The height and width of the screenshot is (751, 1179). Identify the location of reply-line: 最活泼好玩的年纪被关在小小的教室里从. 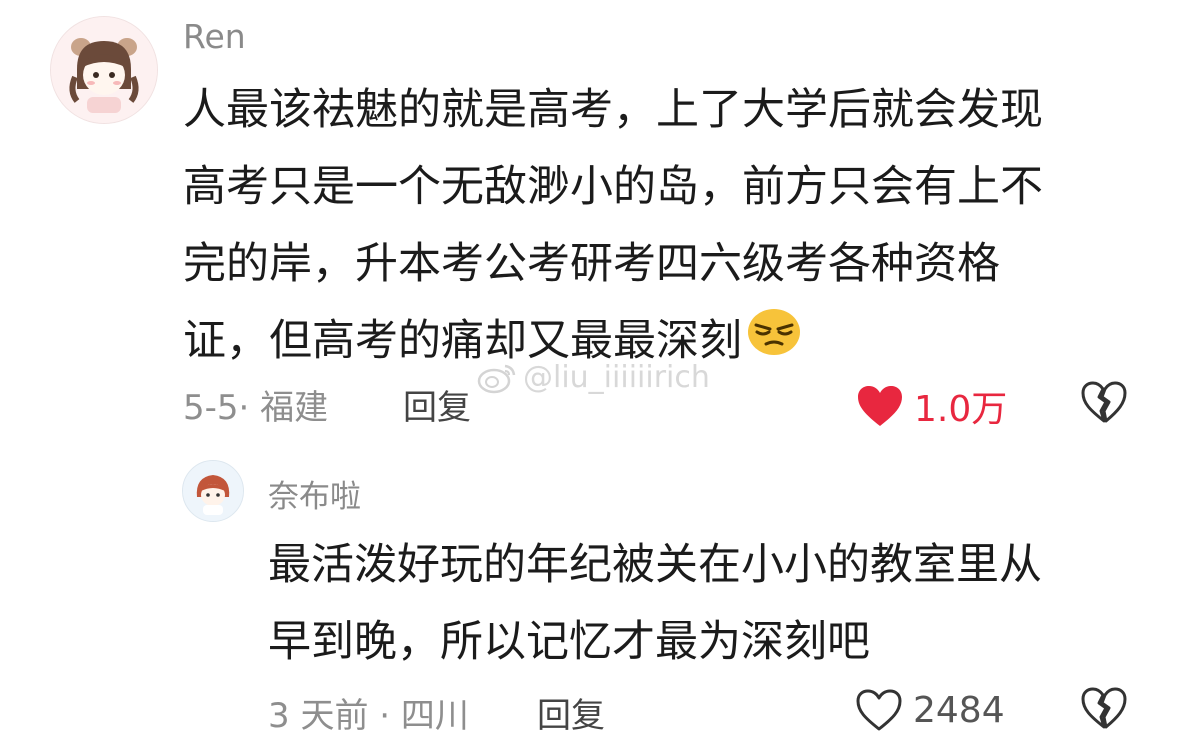
(655, 565).